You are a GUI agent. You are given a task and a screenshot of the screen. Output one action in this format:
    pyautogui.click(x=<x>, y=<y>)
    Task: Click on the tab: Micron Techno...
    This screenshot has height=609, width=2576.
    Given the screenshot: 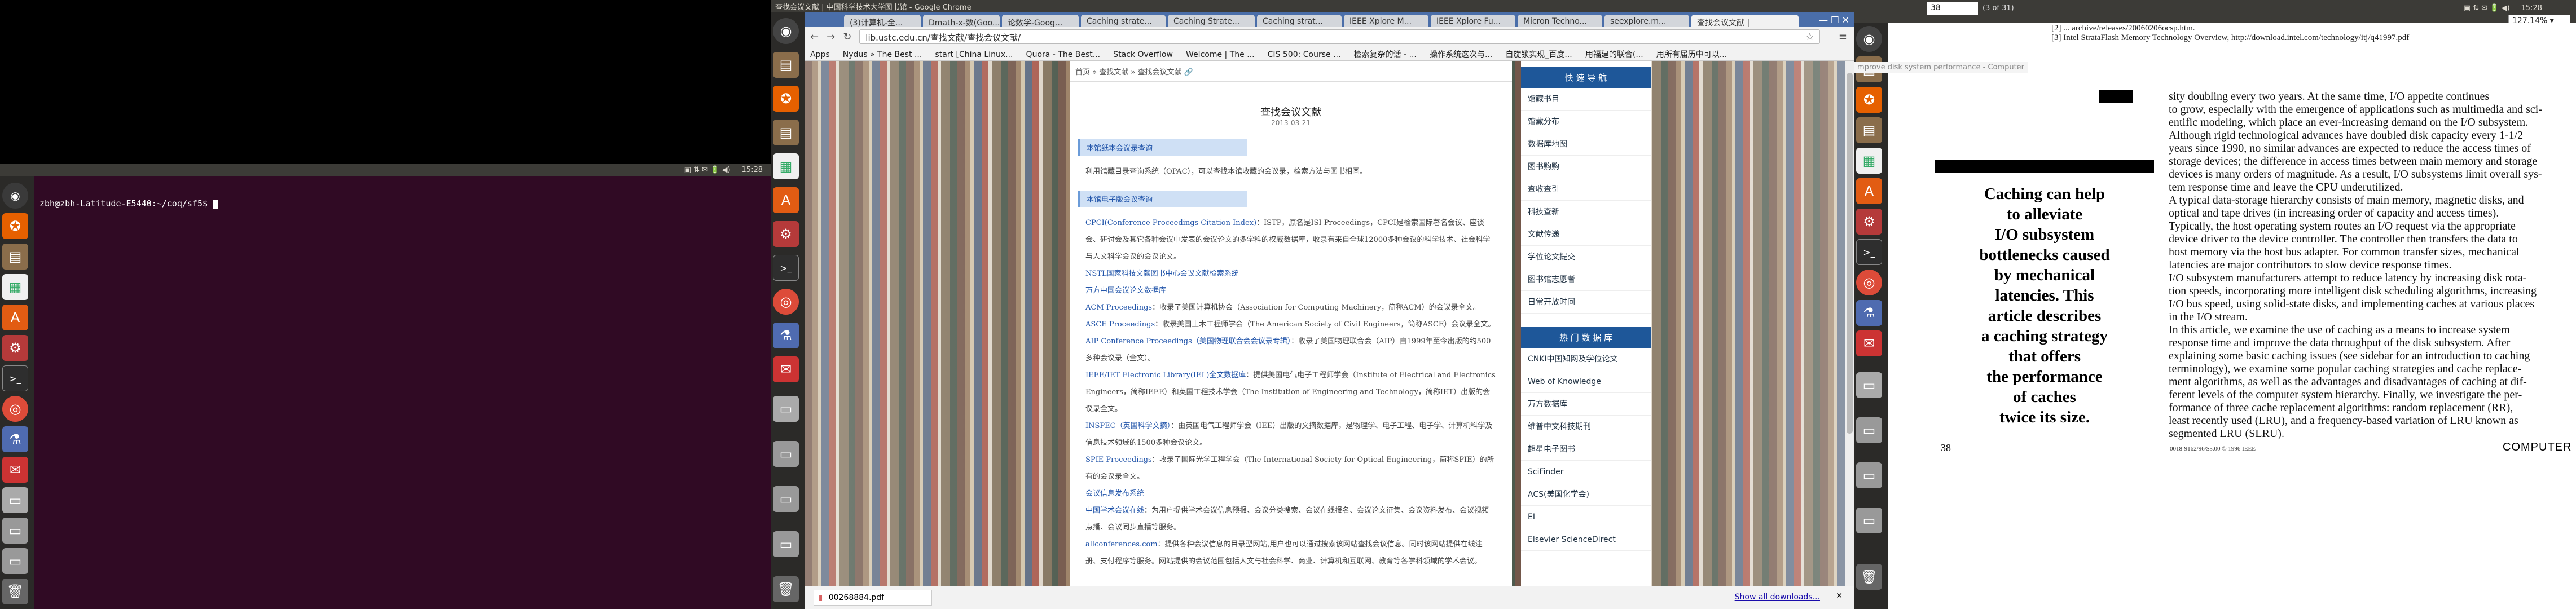 What is the action you would take?
    pyautogui.click(x=1560, y=21)
    